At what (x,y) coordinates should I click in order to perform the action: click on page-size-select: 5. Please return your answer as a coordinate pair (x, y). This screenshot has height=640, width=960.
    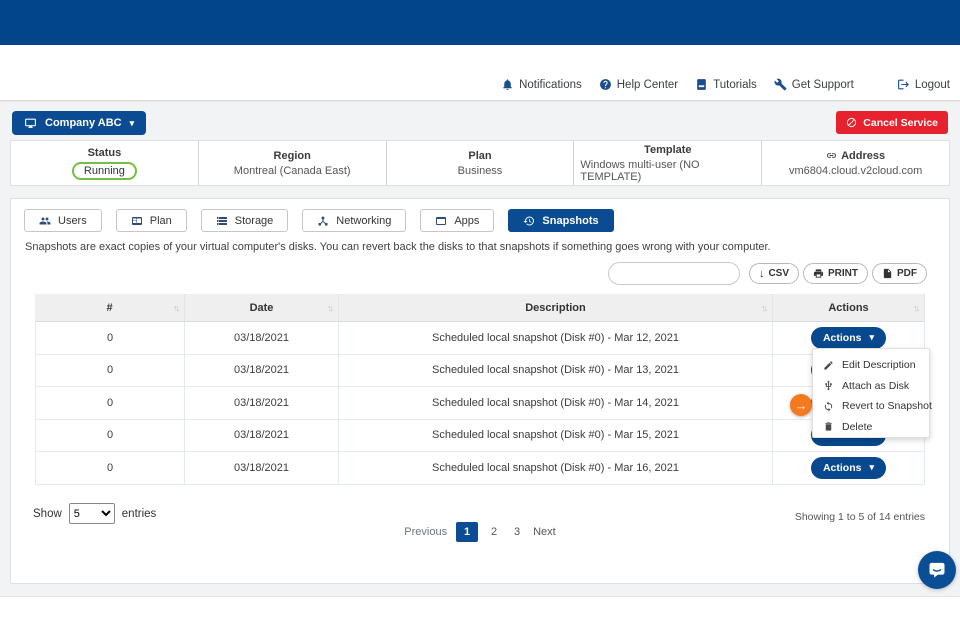
    Looking at the image, I should click on (91, 513).